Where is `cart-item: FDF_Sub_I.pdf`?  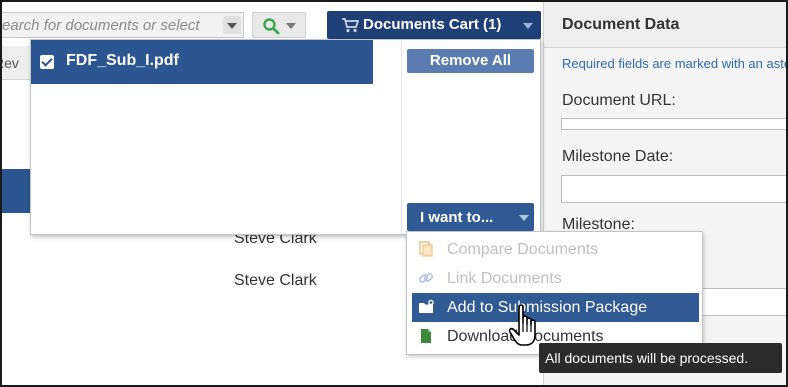
cart-item: FDF_Sub_I.pdf is located at coordinates (202, 62).